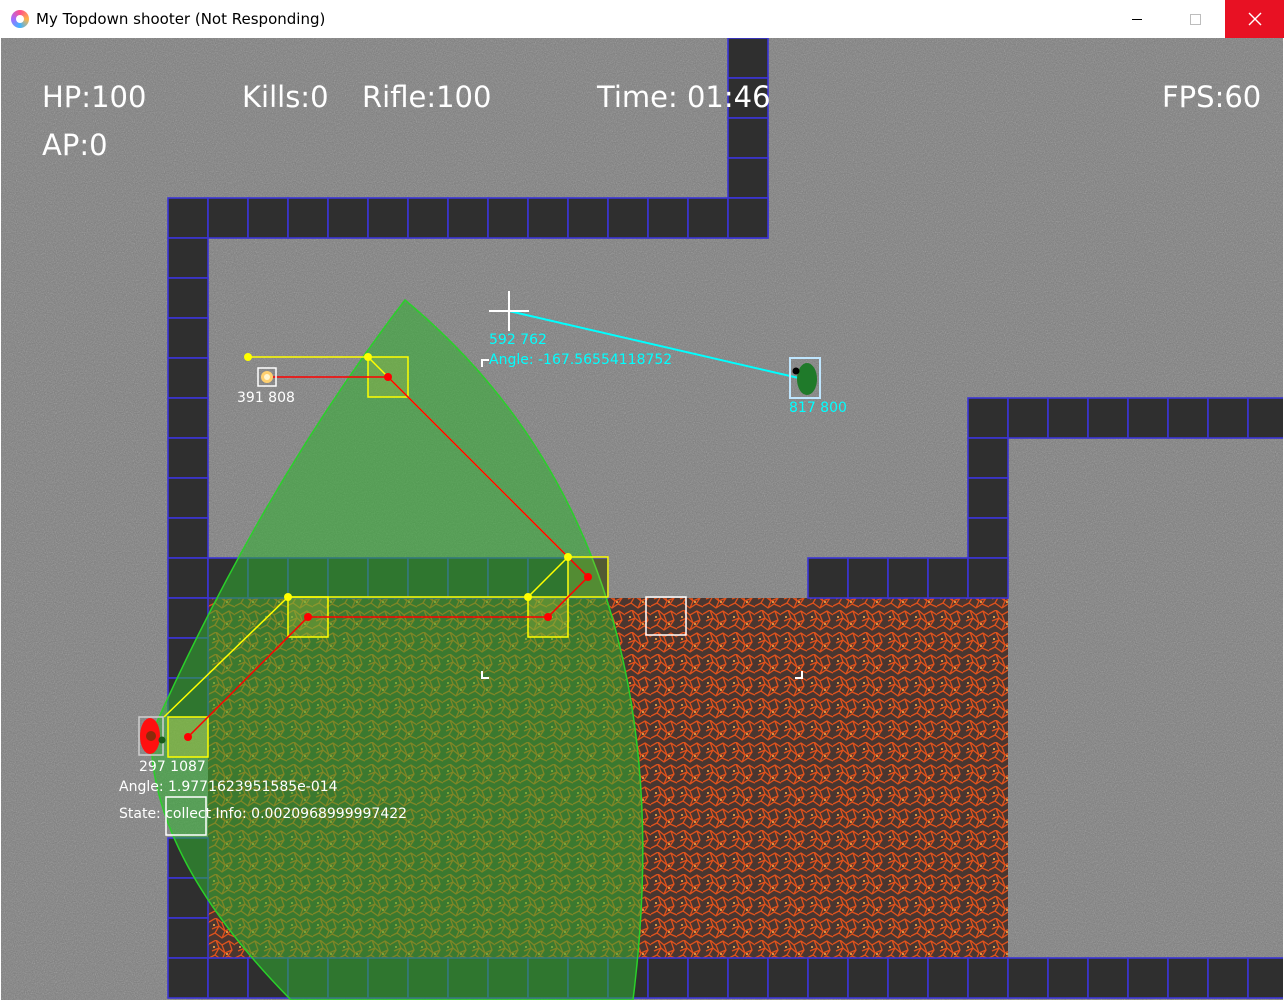 This screenshot has width=1284, height=1001. Describe the element at coordinates (94, 97) in the screenshot. I see `hp-counter: HP:100` at that location.